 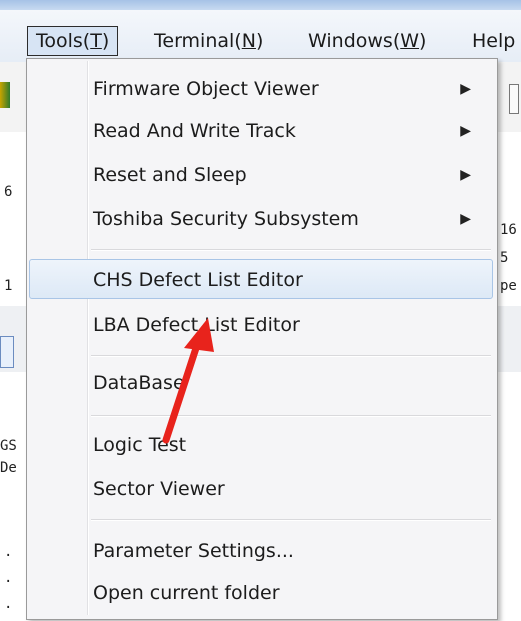 I want to click on menu-item-database: DataBase, so click(x=261, y=383).